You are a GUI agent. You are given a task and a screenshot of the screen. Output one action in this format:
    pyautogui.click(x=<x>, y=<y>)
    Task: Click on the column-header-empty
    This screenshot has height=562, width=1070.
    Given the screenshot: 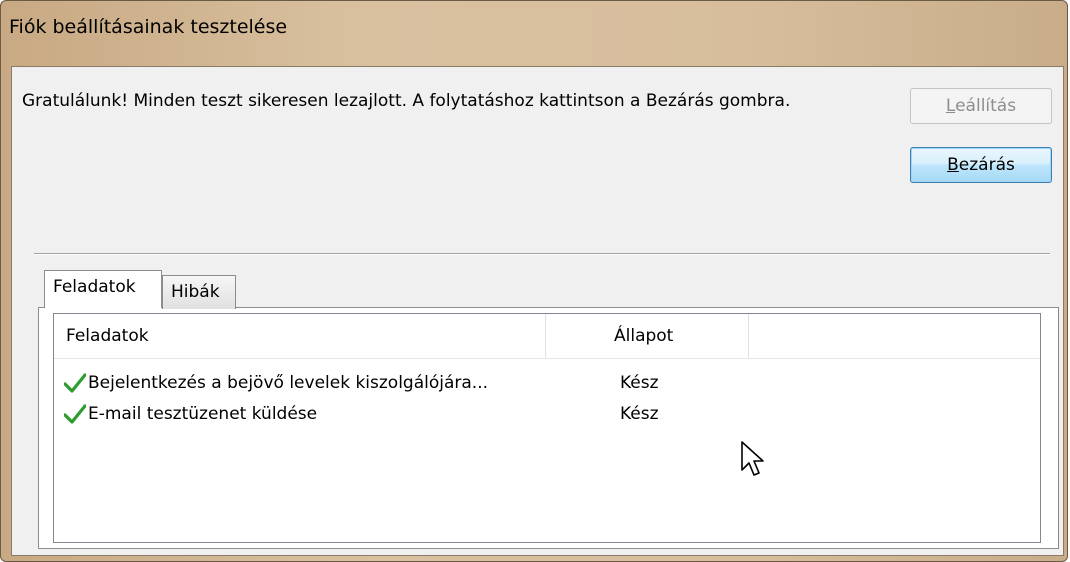 What is the action you would take?
    pyautogui.click(x=894, y=336)
    